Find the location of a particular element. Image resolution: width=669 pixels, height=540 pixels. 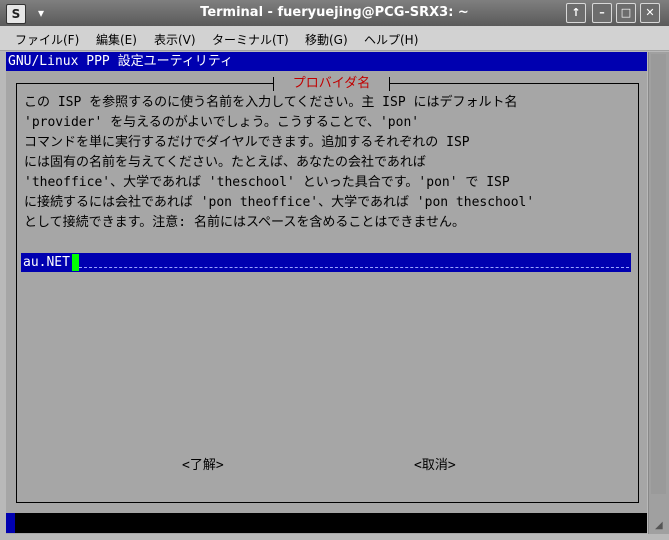

vertical-scrollbar: ◢ is located at coordinates (658, 293).